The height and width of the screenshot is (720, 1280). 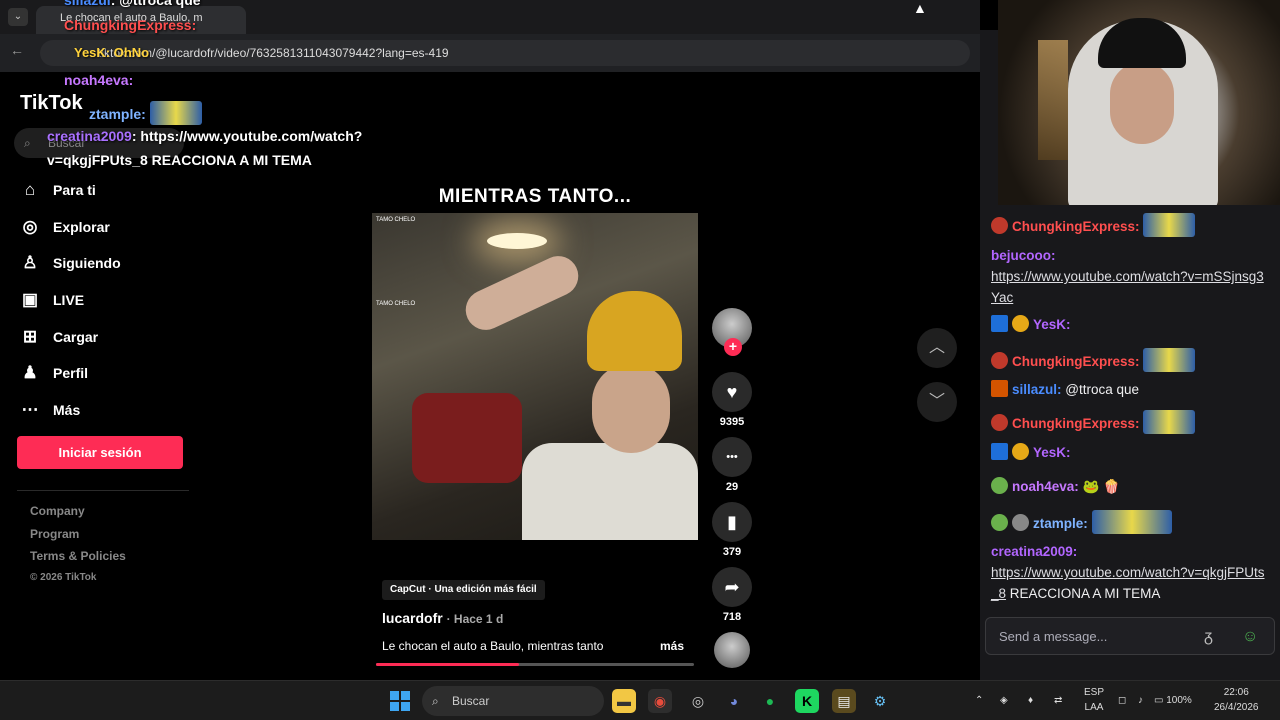 I want to click on footer-link-company: Company, so click(x=78, y=515).